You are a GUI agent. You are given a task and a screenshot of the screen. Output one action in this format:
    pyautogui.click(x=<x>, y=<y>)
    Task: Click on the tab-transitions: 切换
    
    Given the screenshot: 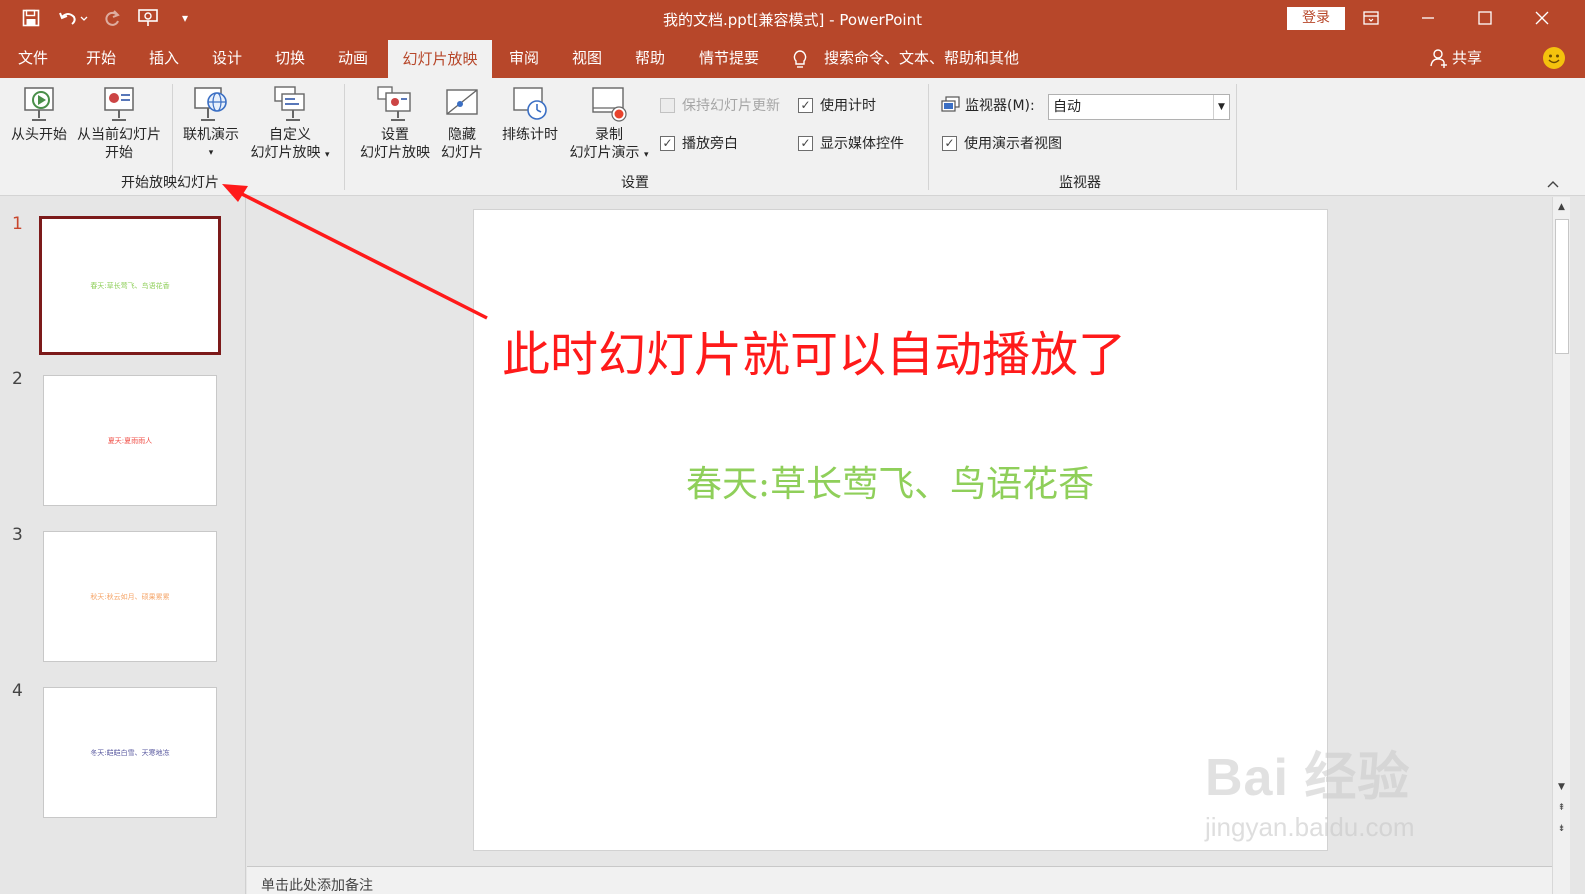 What is the action you would take?
    pyautogui.click(x=290, y=58)
    